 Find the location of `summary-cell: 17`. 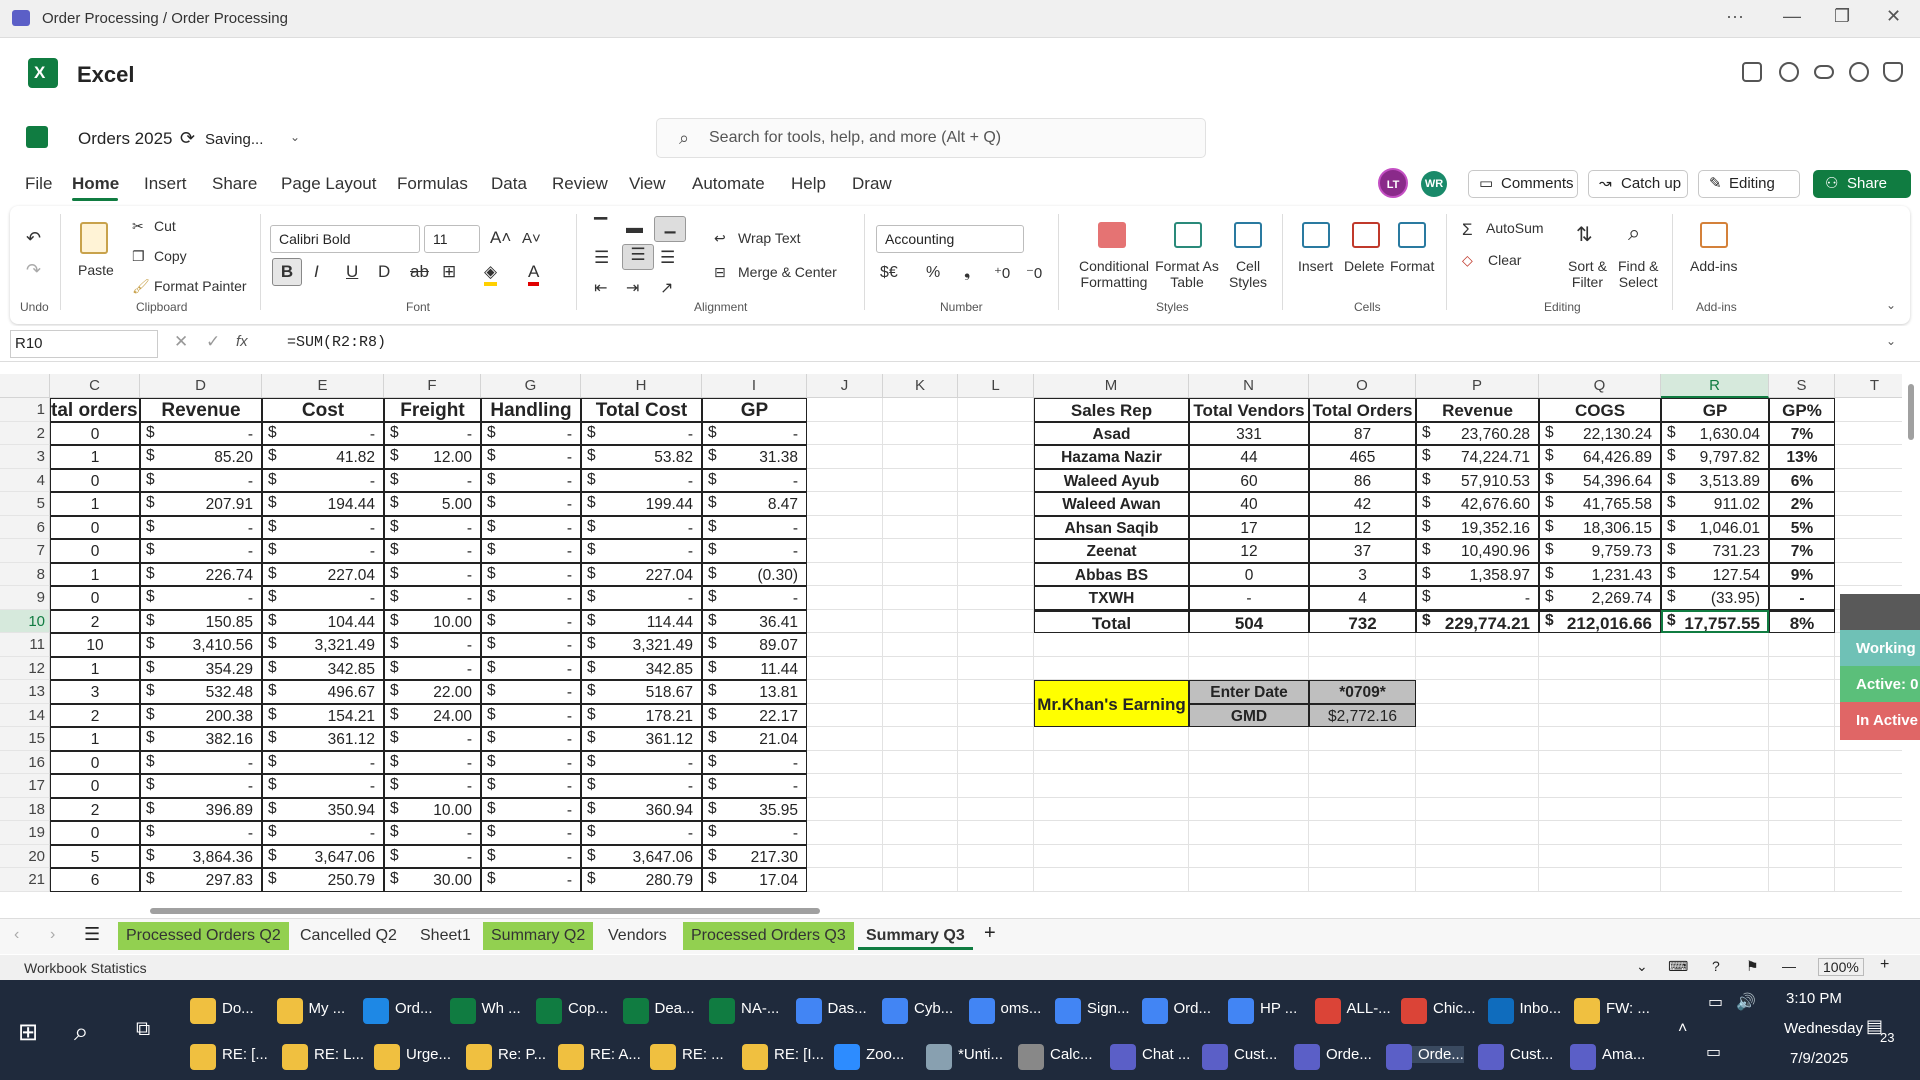

summary-cell: 17 is located at coordinates (1249, 527).